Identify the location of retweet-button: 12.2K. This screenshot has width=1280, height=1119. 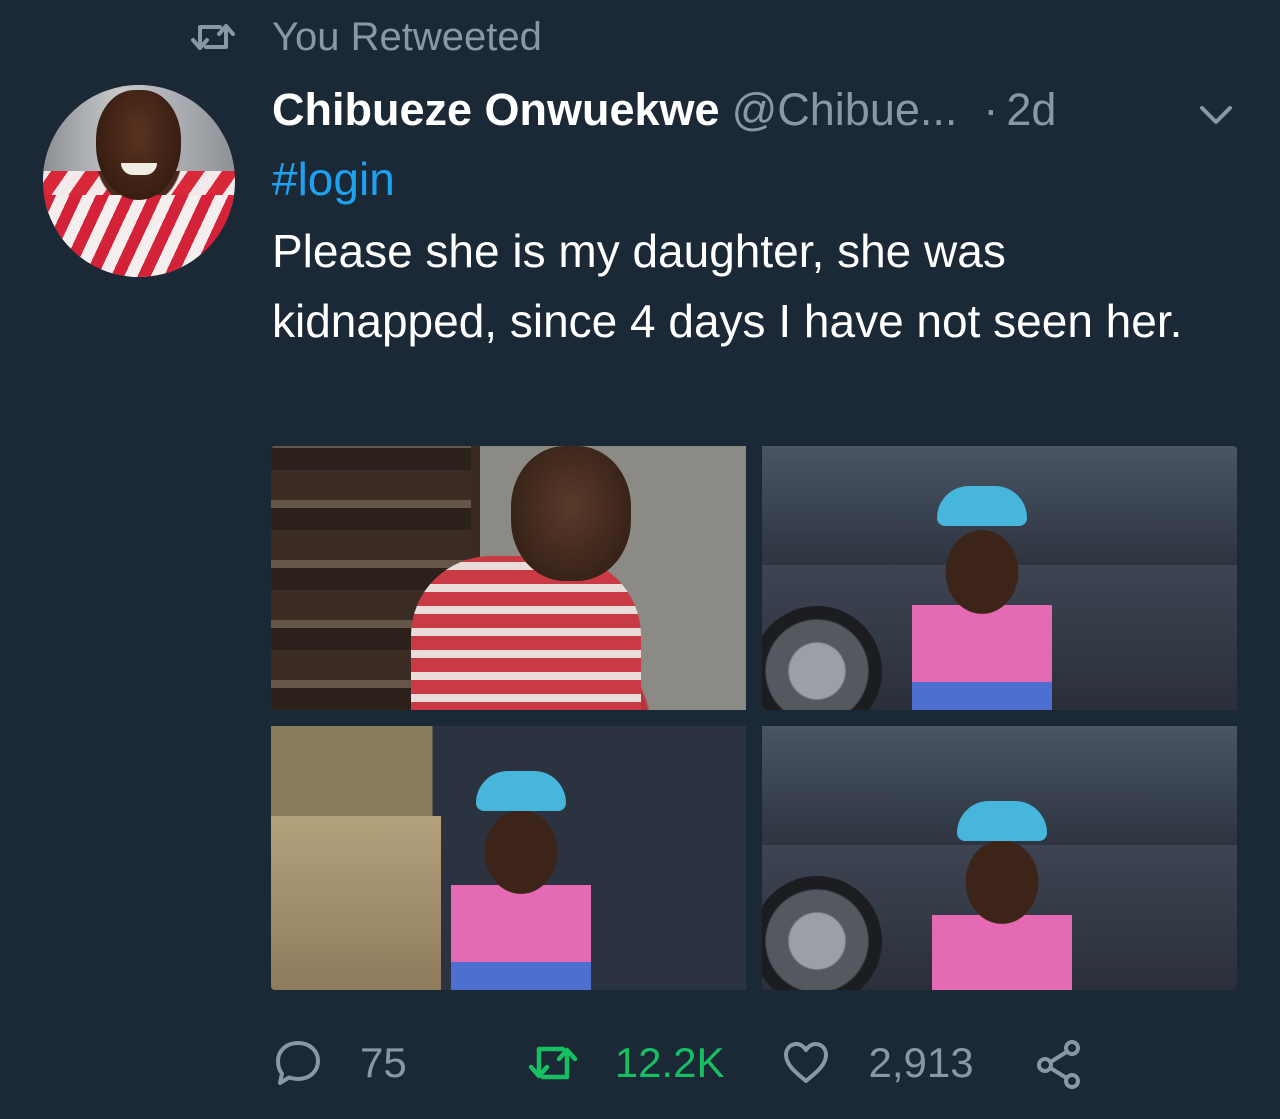
(626, 1063).